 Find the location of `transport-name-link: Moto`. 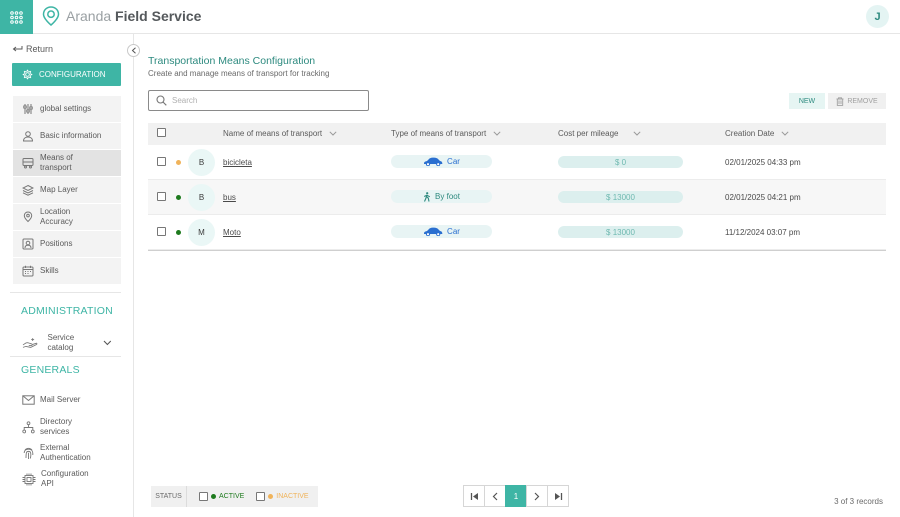

transport-name-link: Moto is located at coordinates (232, 232).